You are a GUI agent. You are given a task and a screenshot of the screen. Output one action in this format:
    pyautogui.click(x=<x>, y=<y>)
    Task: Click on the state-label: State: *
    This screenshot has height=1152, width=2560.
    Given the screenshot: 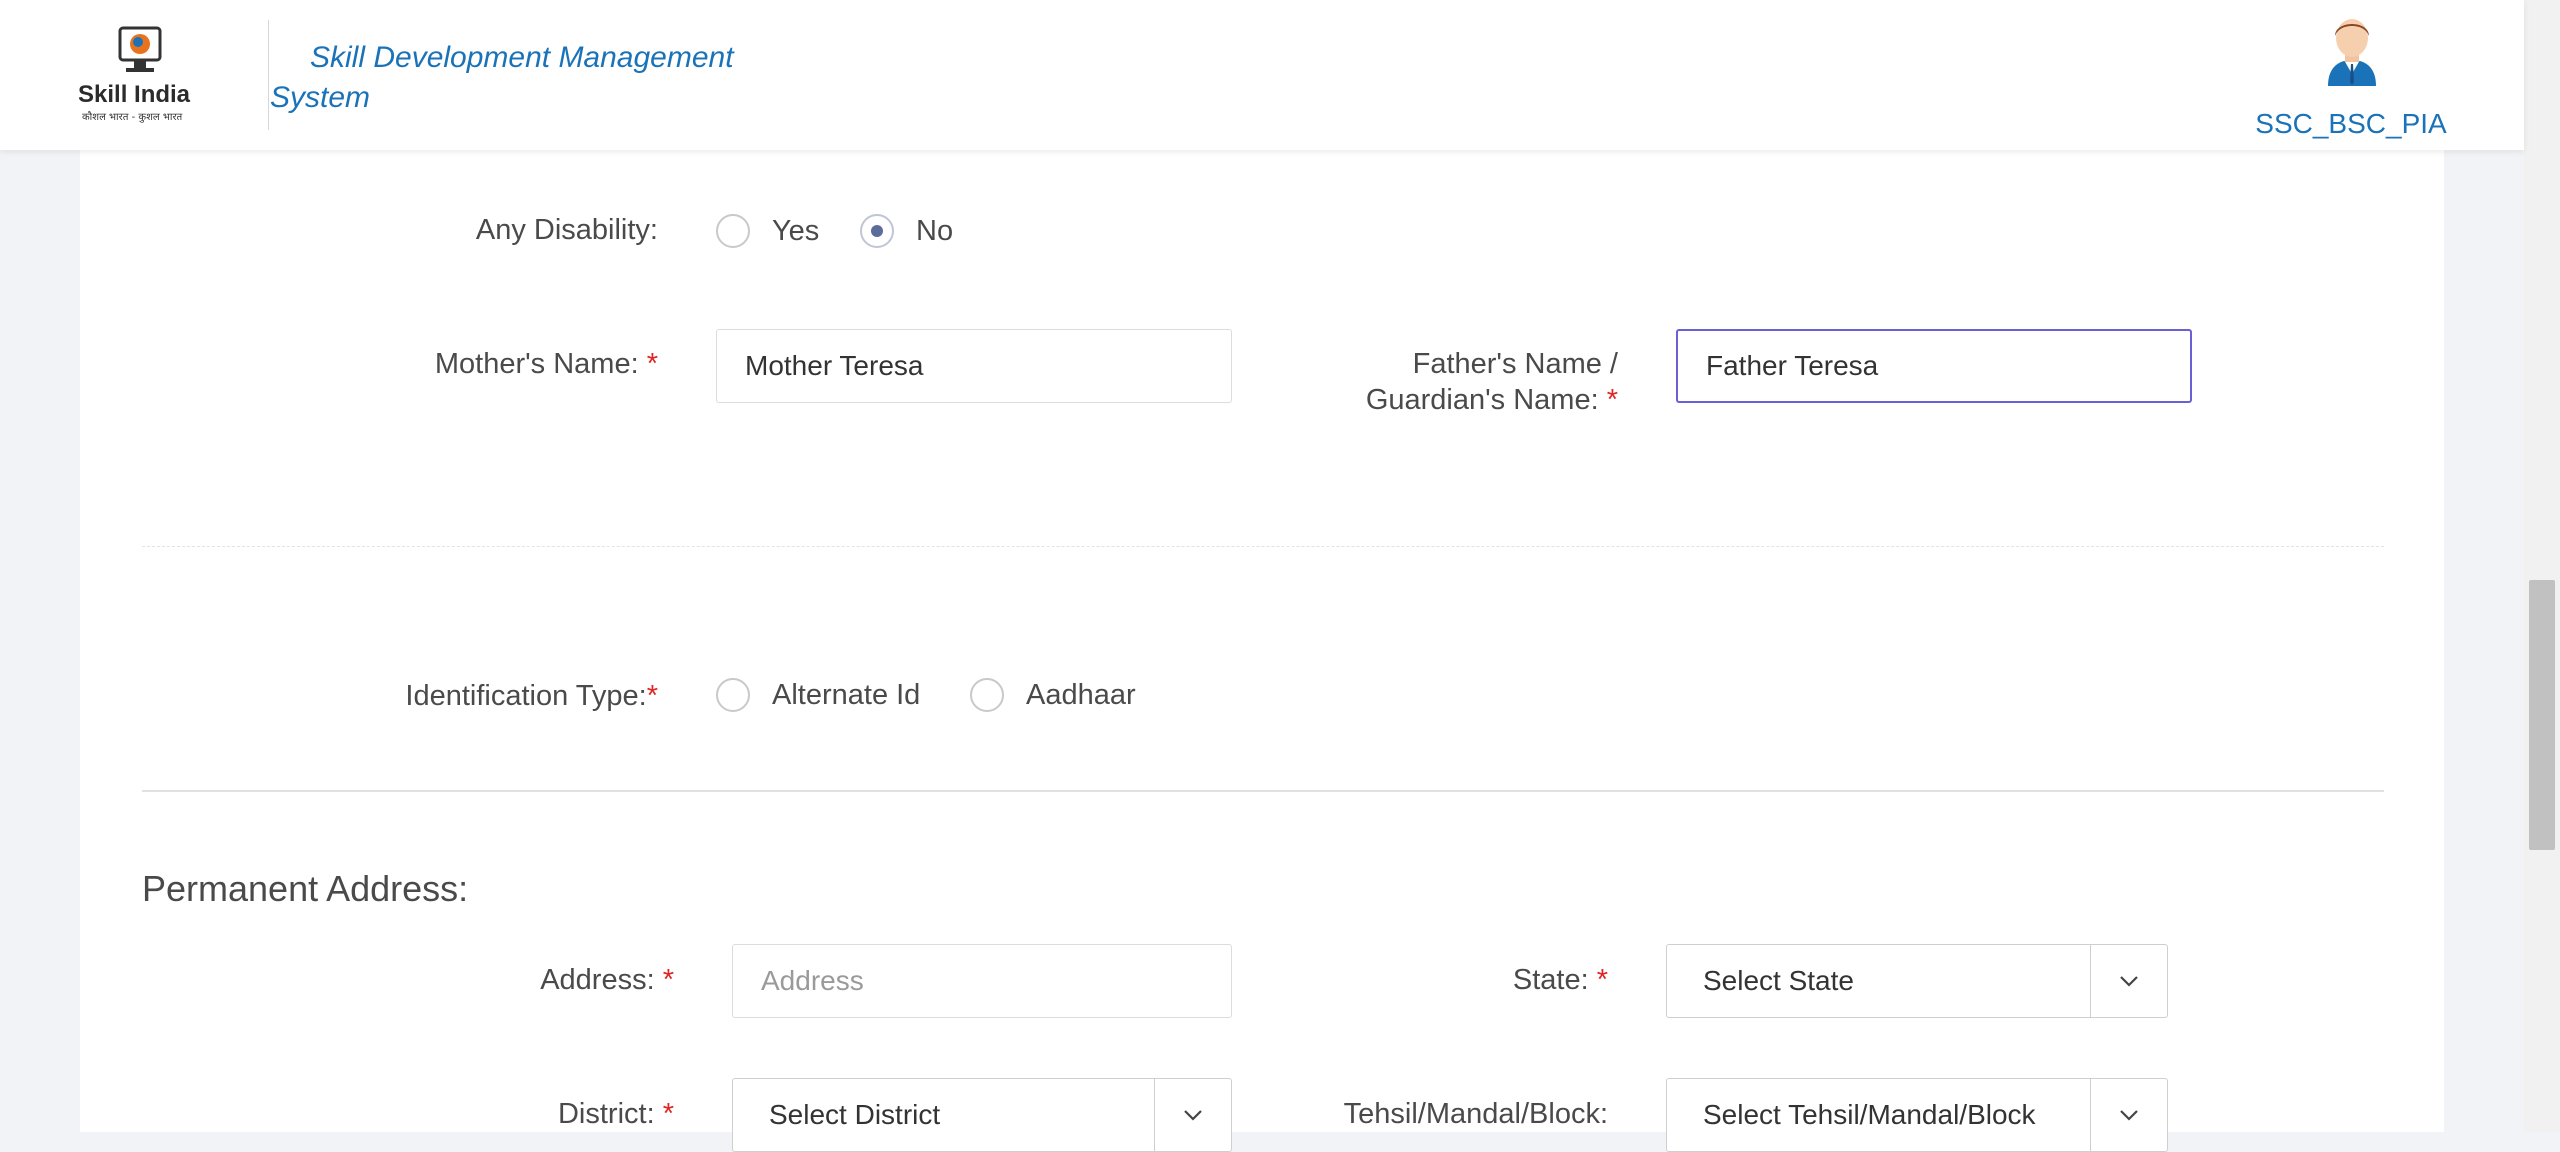 What is the action you would take?
    pyautogui.click(x=1560, y=980)
    